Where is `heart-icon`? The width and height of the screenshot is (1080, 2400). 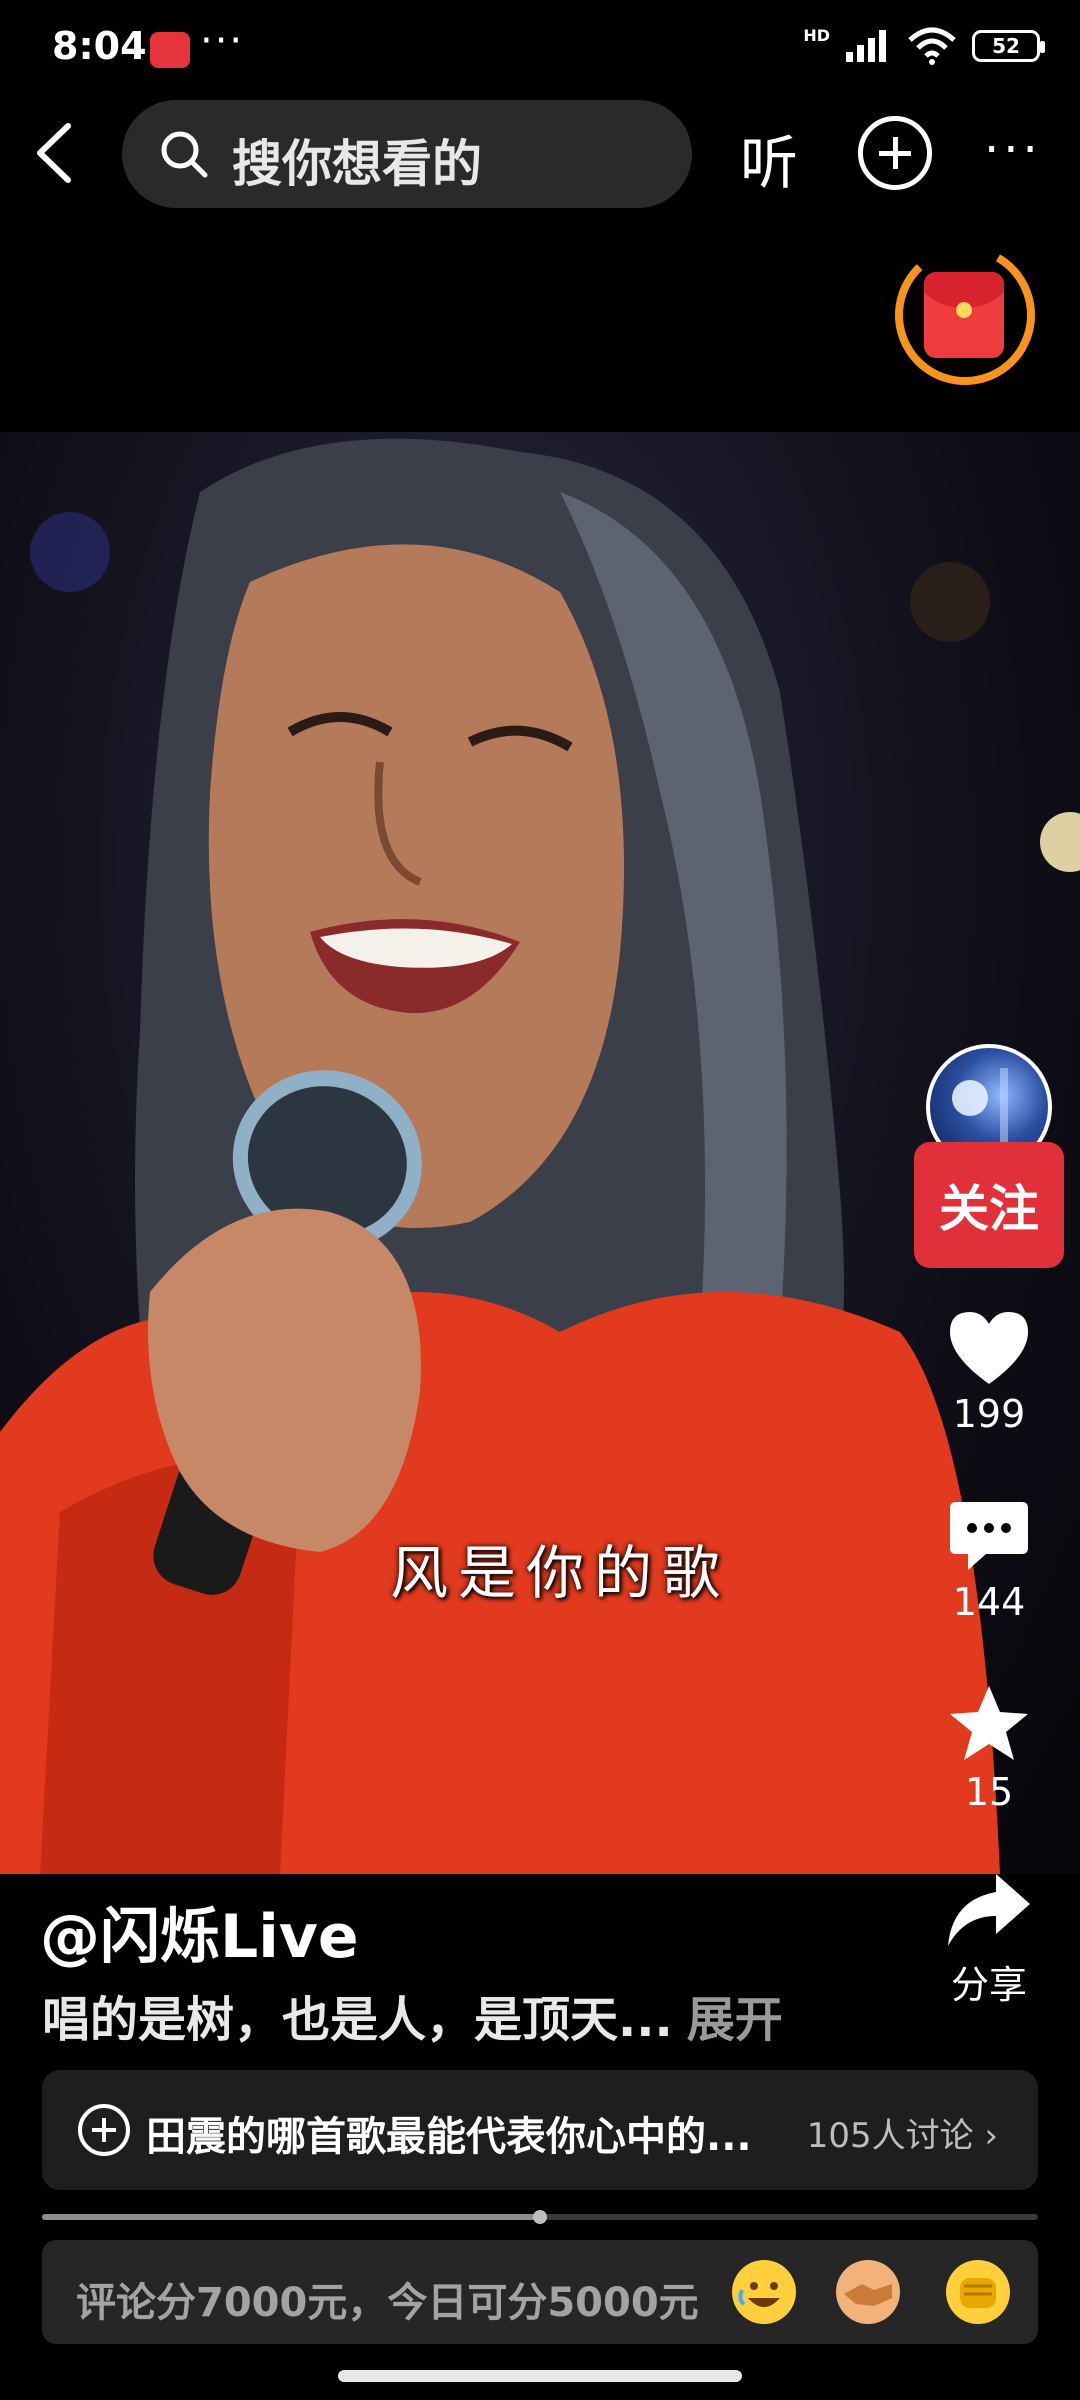 heart-icon is located at coordinates (989, 1348).